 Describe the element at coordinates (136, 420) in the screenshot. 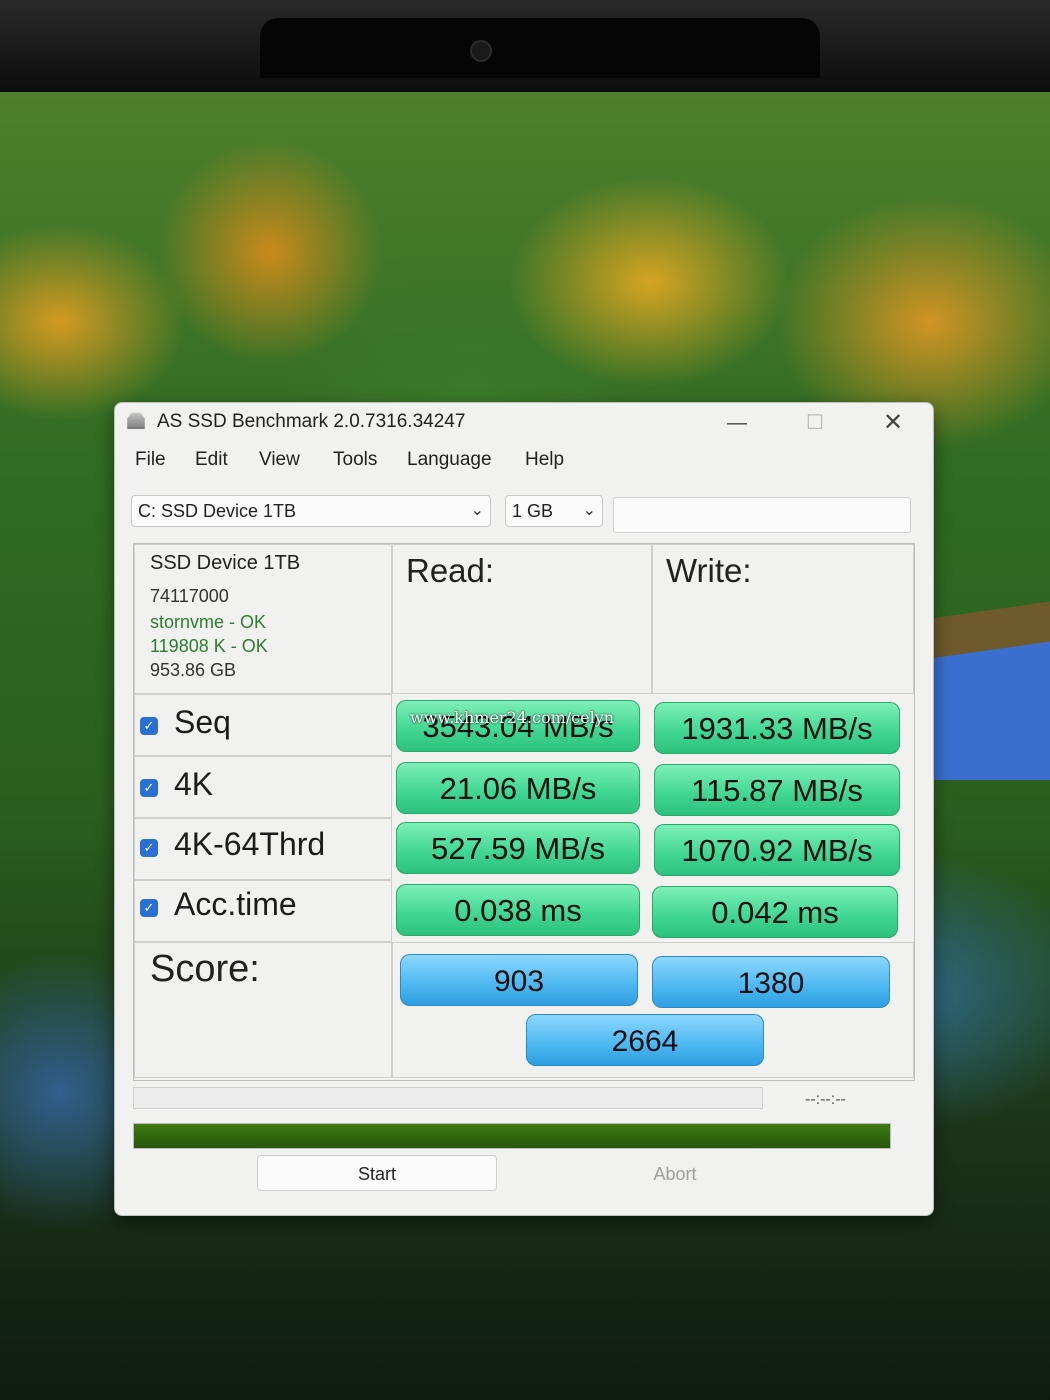

I see `app-icon` at that location.